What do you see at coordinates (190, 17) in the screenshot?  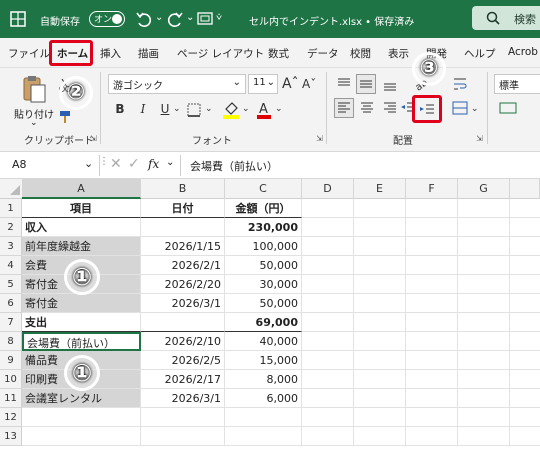 I see `redo-dropdown-icon: ⌄` at bounding box center [190, 17].